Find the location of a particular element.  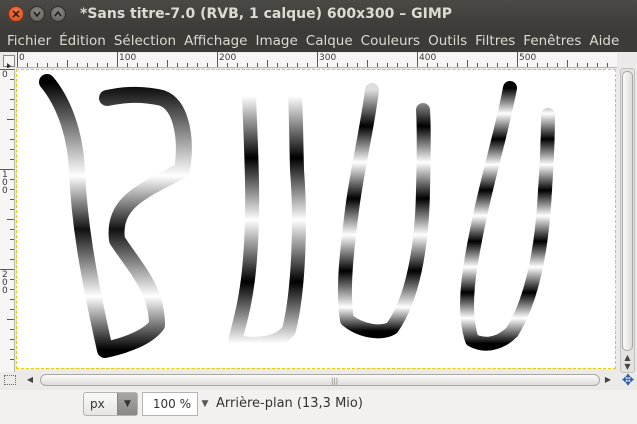

menu-edition: Édition is located at coordinates (82, 41).